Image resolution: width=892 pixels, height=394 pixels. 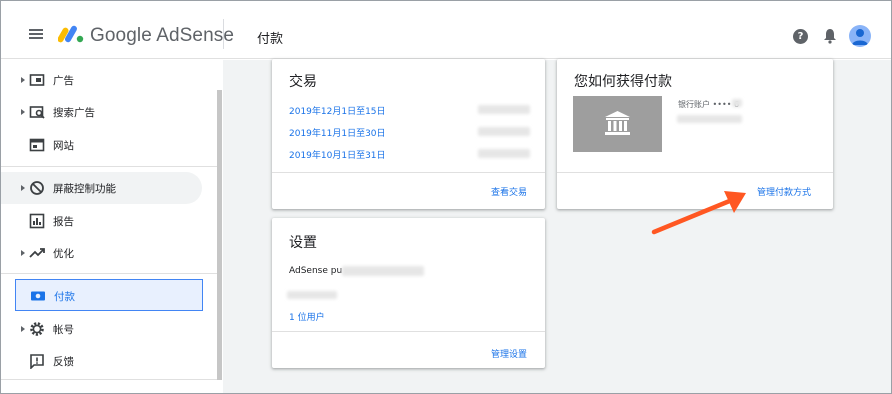 I want to click on redacted-account, so click(x=737, y=103).